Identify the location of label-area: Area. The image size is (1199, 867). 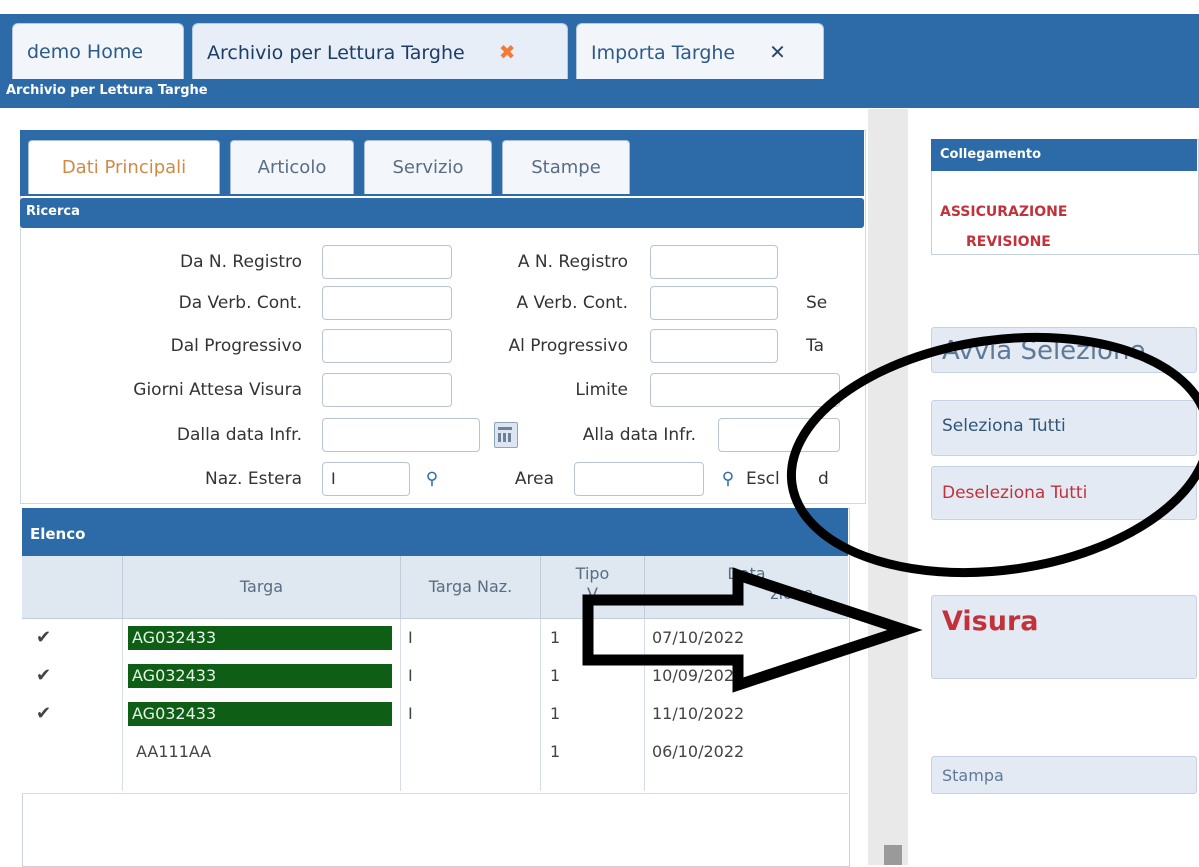
(534, 479).